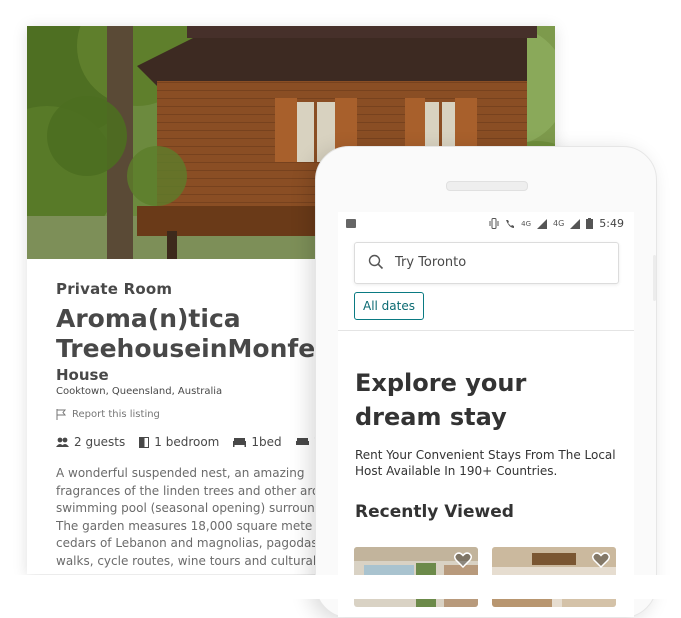  What do you see at coordinates (486, 224) in the screenshot?
I see `status-bar: 4G 4G 5:49` at bounding box center [486, 224].